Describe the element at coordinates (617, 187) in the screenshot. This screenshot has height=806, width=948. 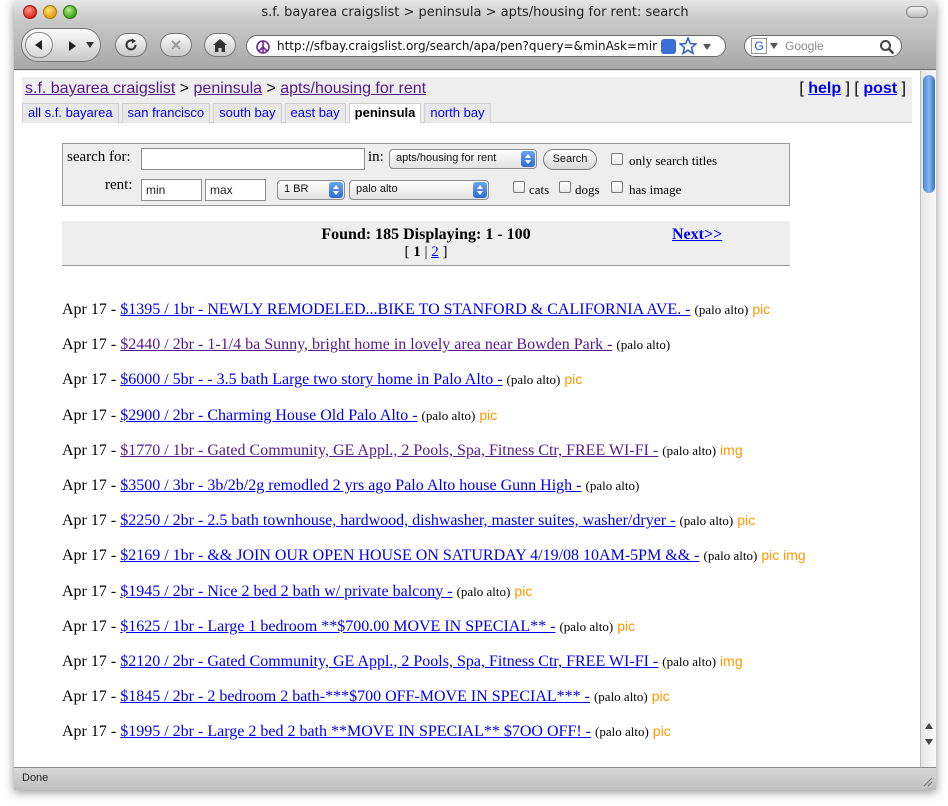
I see `has-image-checkbox` at that location.